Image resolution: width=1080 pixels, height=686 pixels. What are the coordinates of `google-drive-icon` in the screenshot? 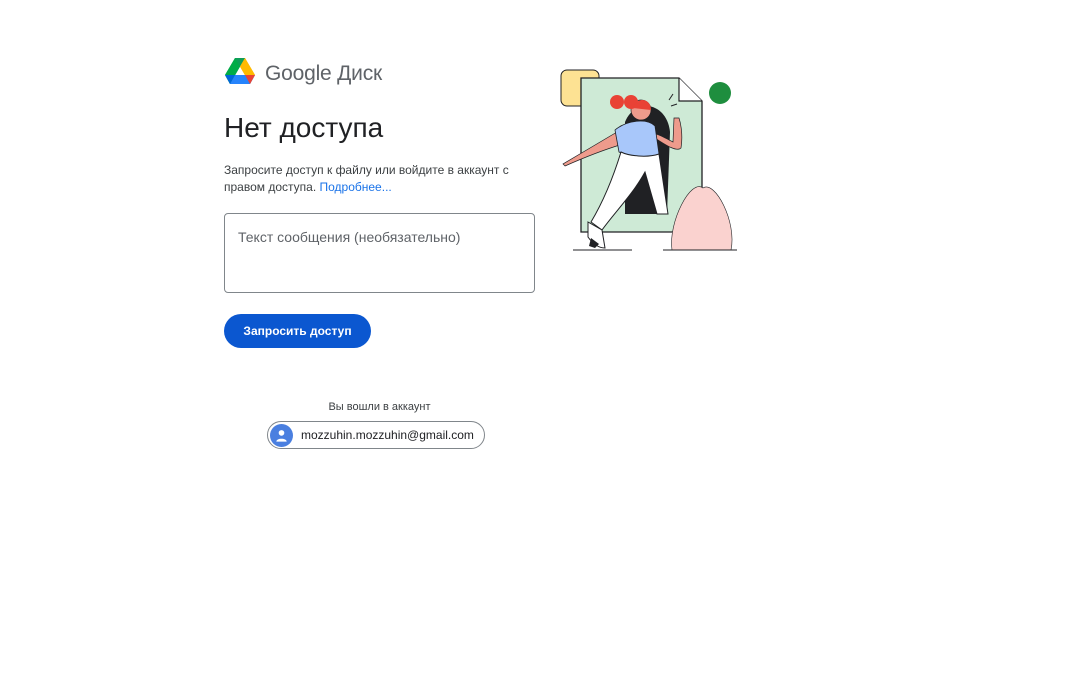 It's located at (240, 74).